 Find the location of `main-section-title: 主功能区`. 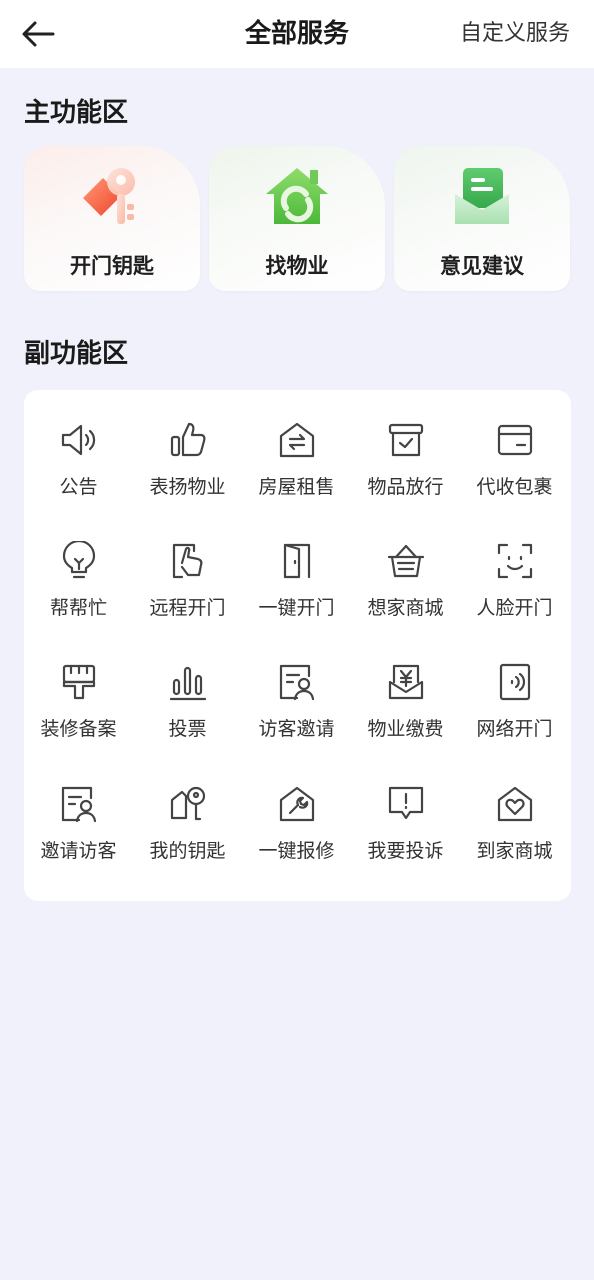

main-section-title: 主功能区 is located at coordinates (76, 113).